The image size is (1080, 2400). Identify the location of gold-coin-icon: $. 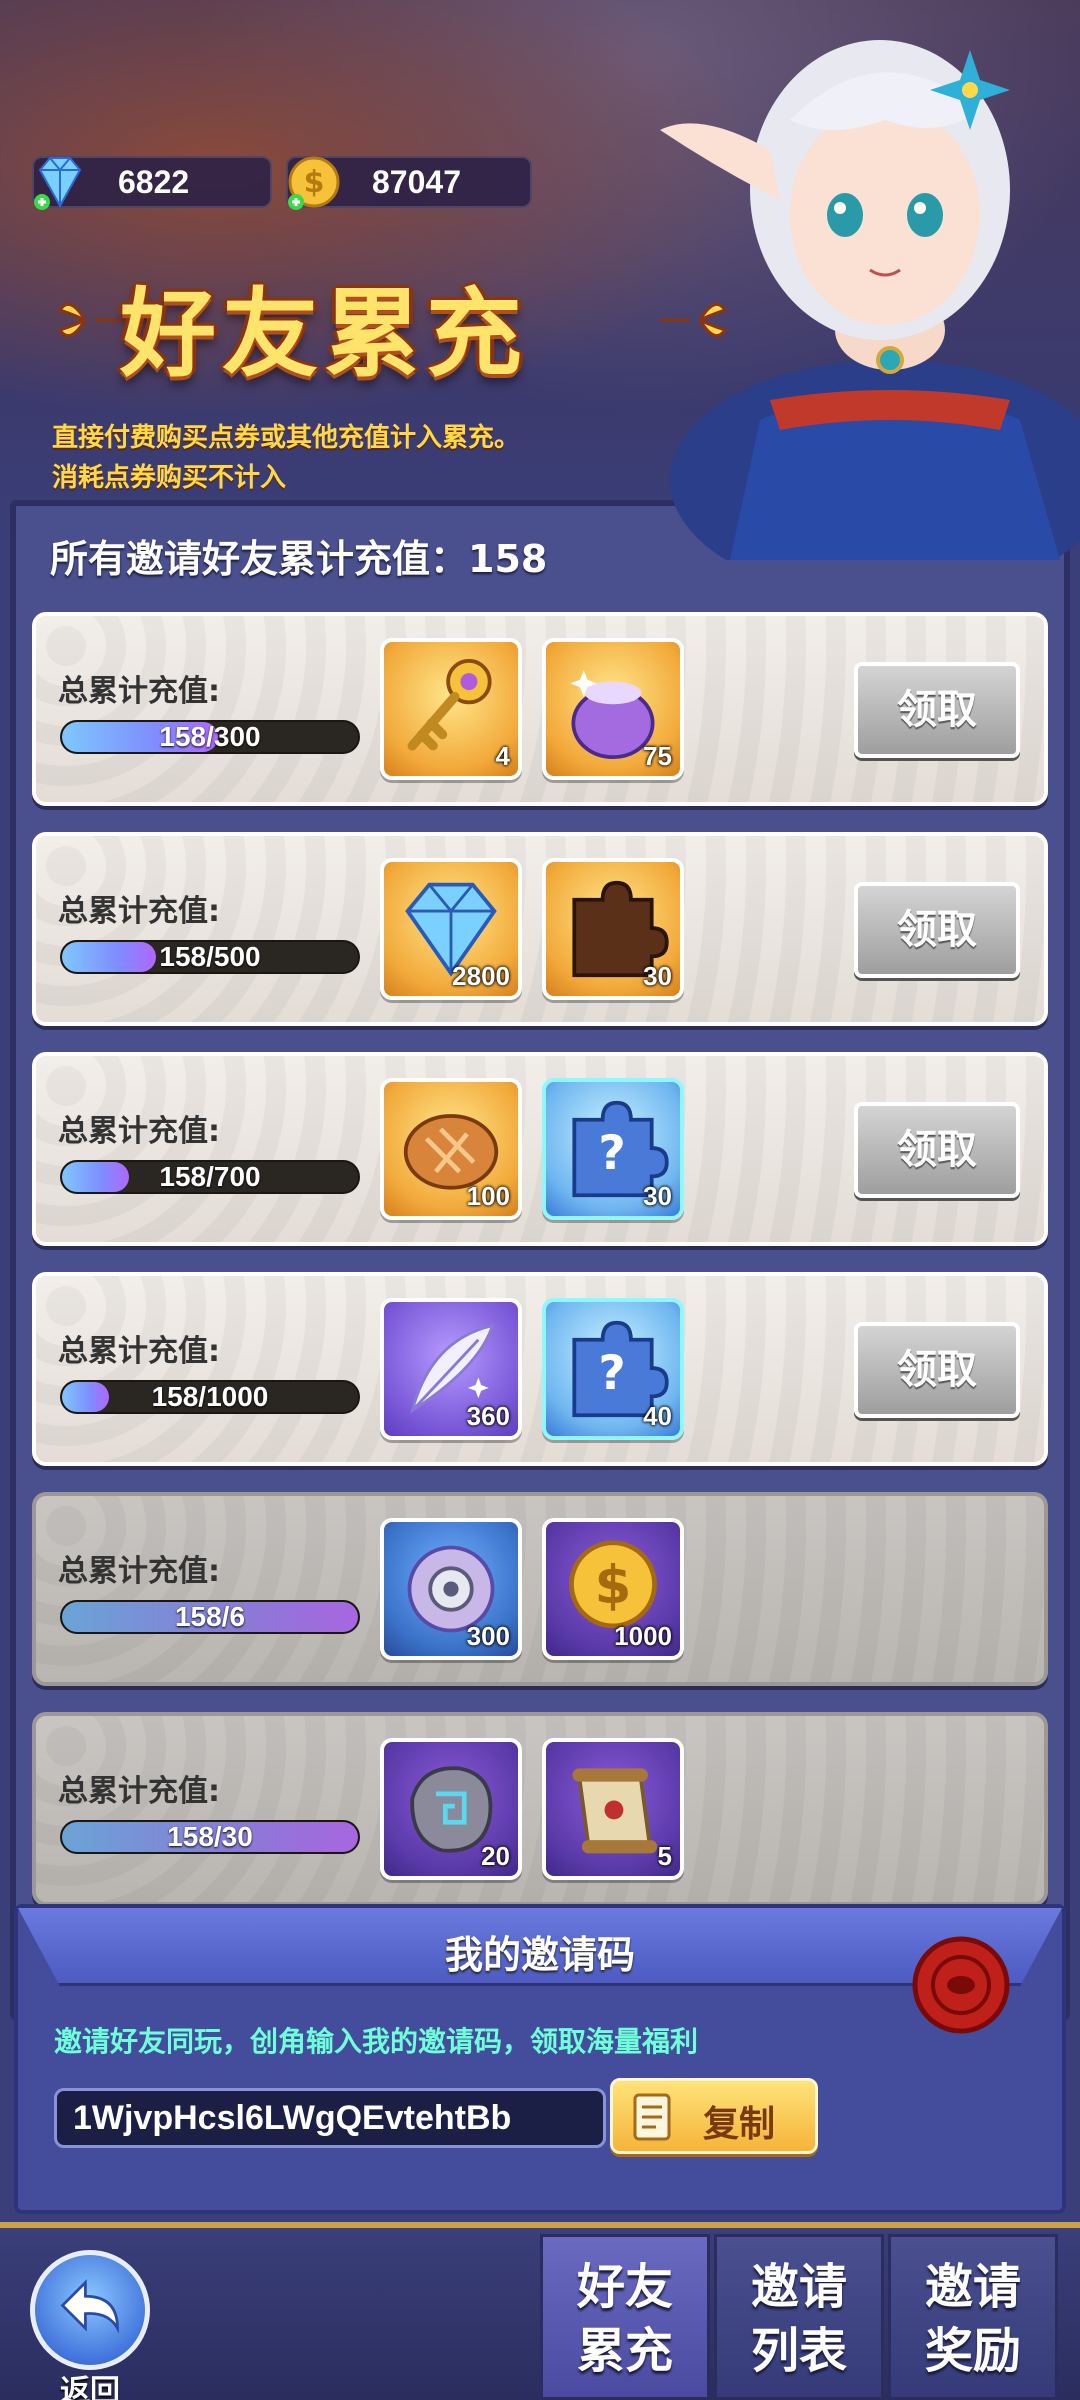
(314, 183).